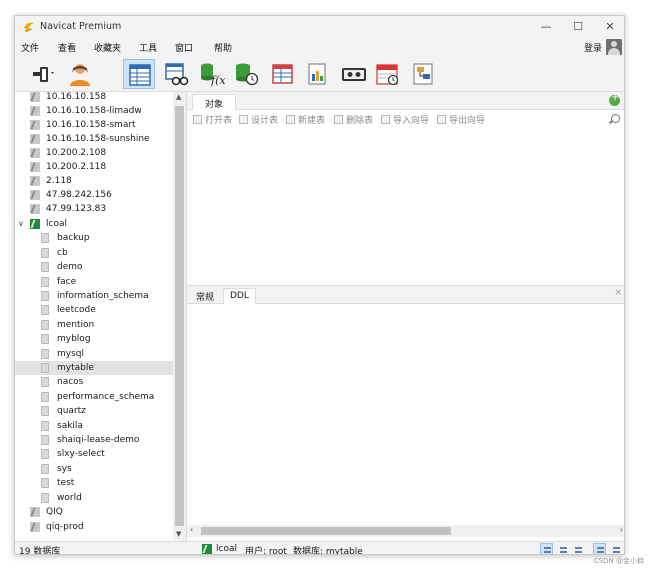  I want to click on tree-database: slxy-select, so click(94, 454).